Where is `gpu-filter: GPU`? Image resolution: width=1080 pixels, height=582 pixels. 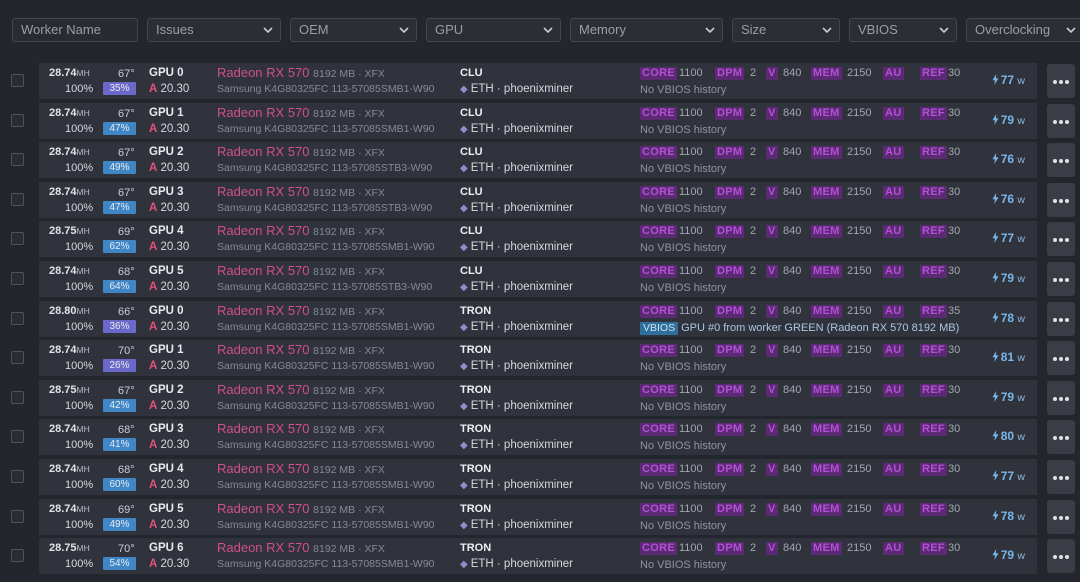
gpu-filter: GPU is located at coordinates (493, 30).